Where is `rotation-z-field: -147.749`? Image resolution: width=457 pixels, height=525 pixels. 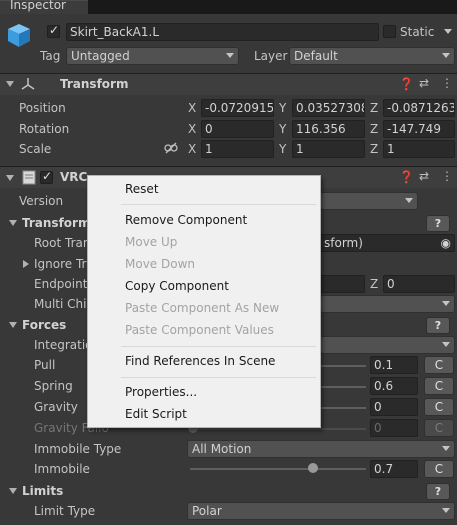
rotation-z-field: -147.749 is located at coordinates (419, 129).